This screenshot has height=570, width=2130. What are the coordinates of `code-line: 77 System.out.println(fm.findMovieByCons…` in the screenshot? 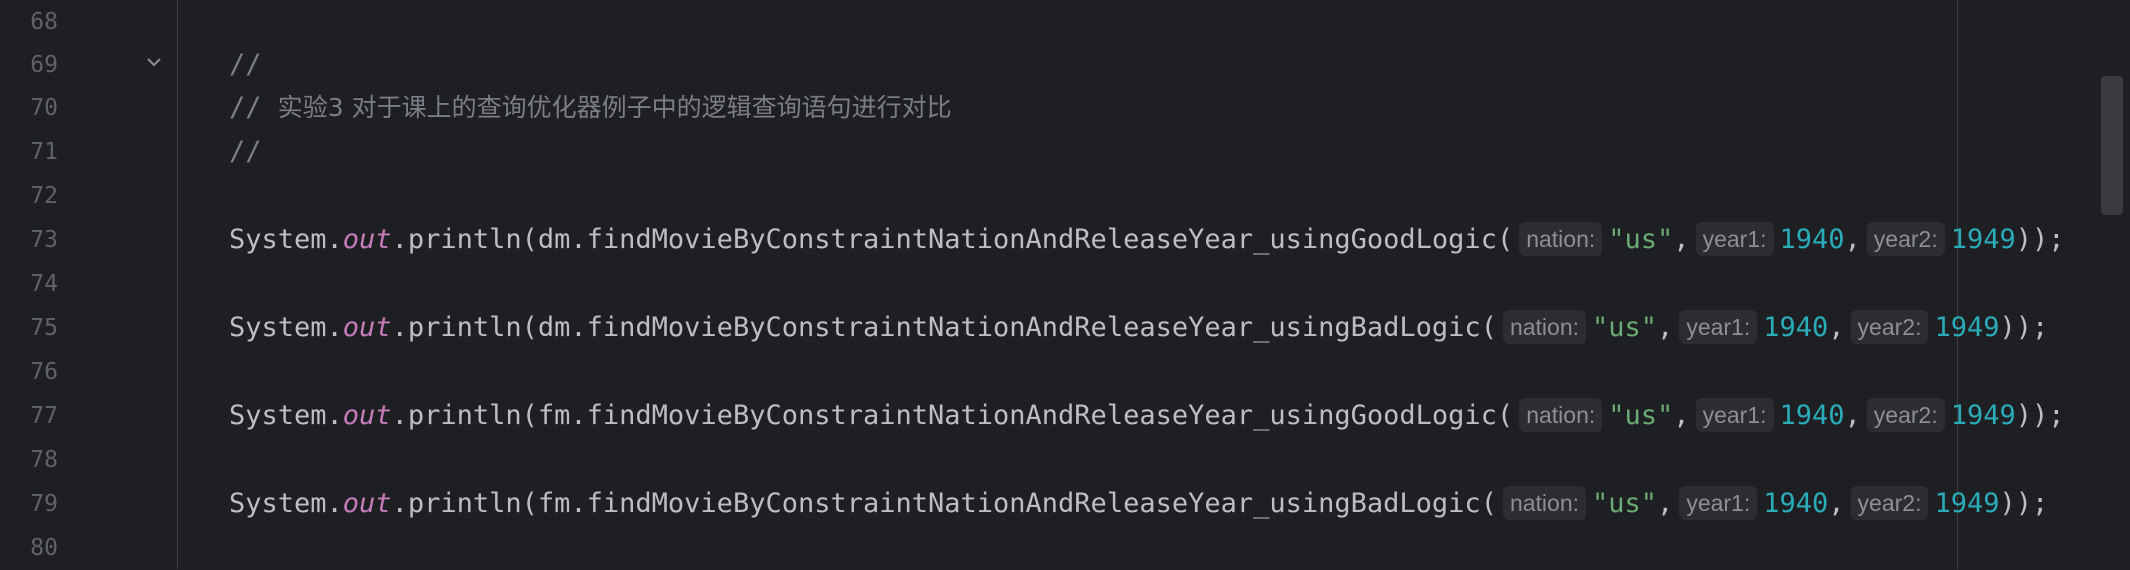 It's located at (1065, 416).